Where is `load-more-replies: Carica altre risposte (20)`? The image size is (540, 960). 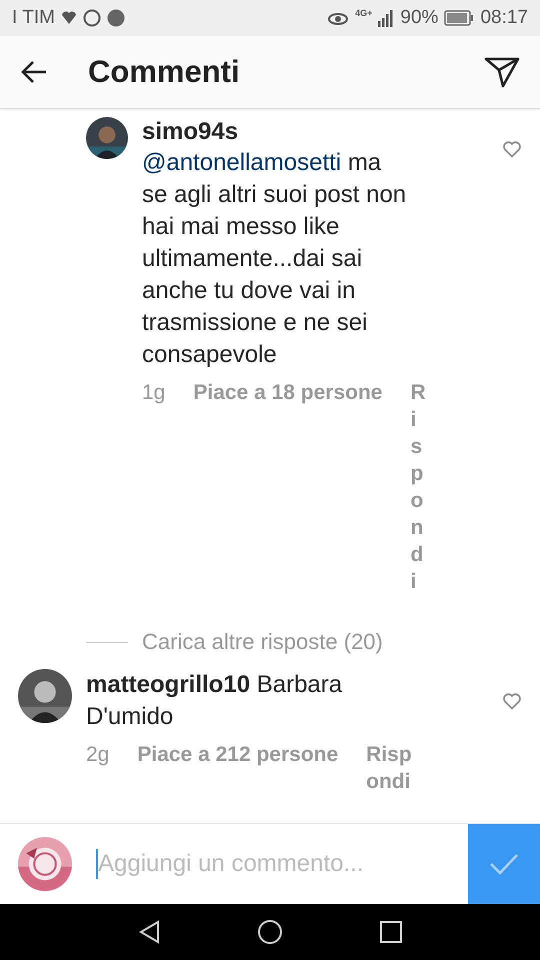
load-more-replies: Carica altre risposte (20) is located at coordinates (262, 642).